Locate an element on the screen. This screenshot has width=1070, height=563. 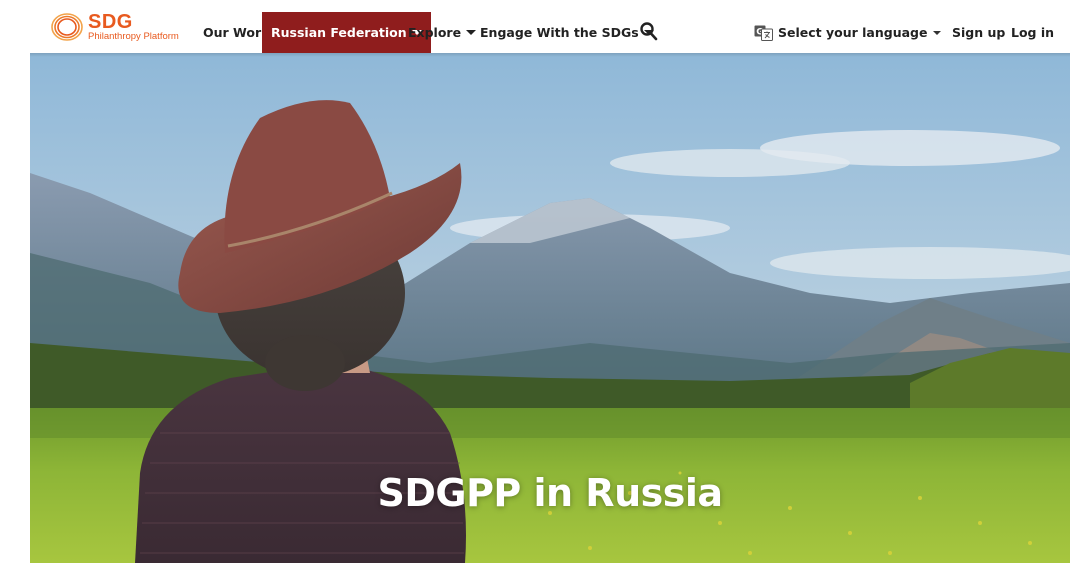
nav-explore: Explore is located at coordinates (442, 32).